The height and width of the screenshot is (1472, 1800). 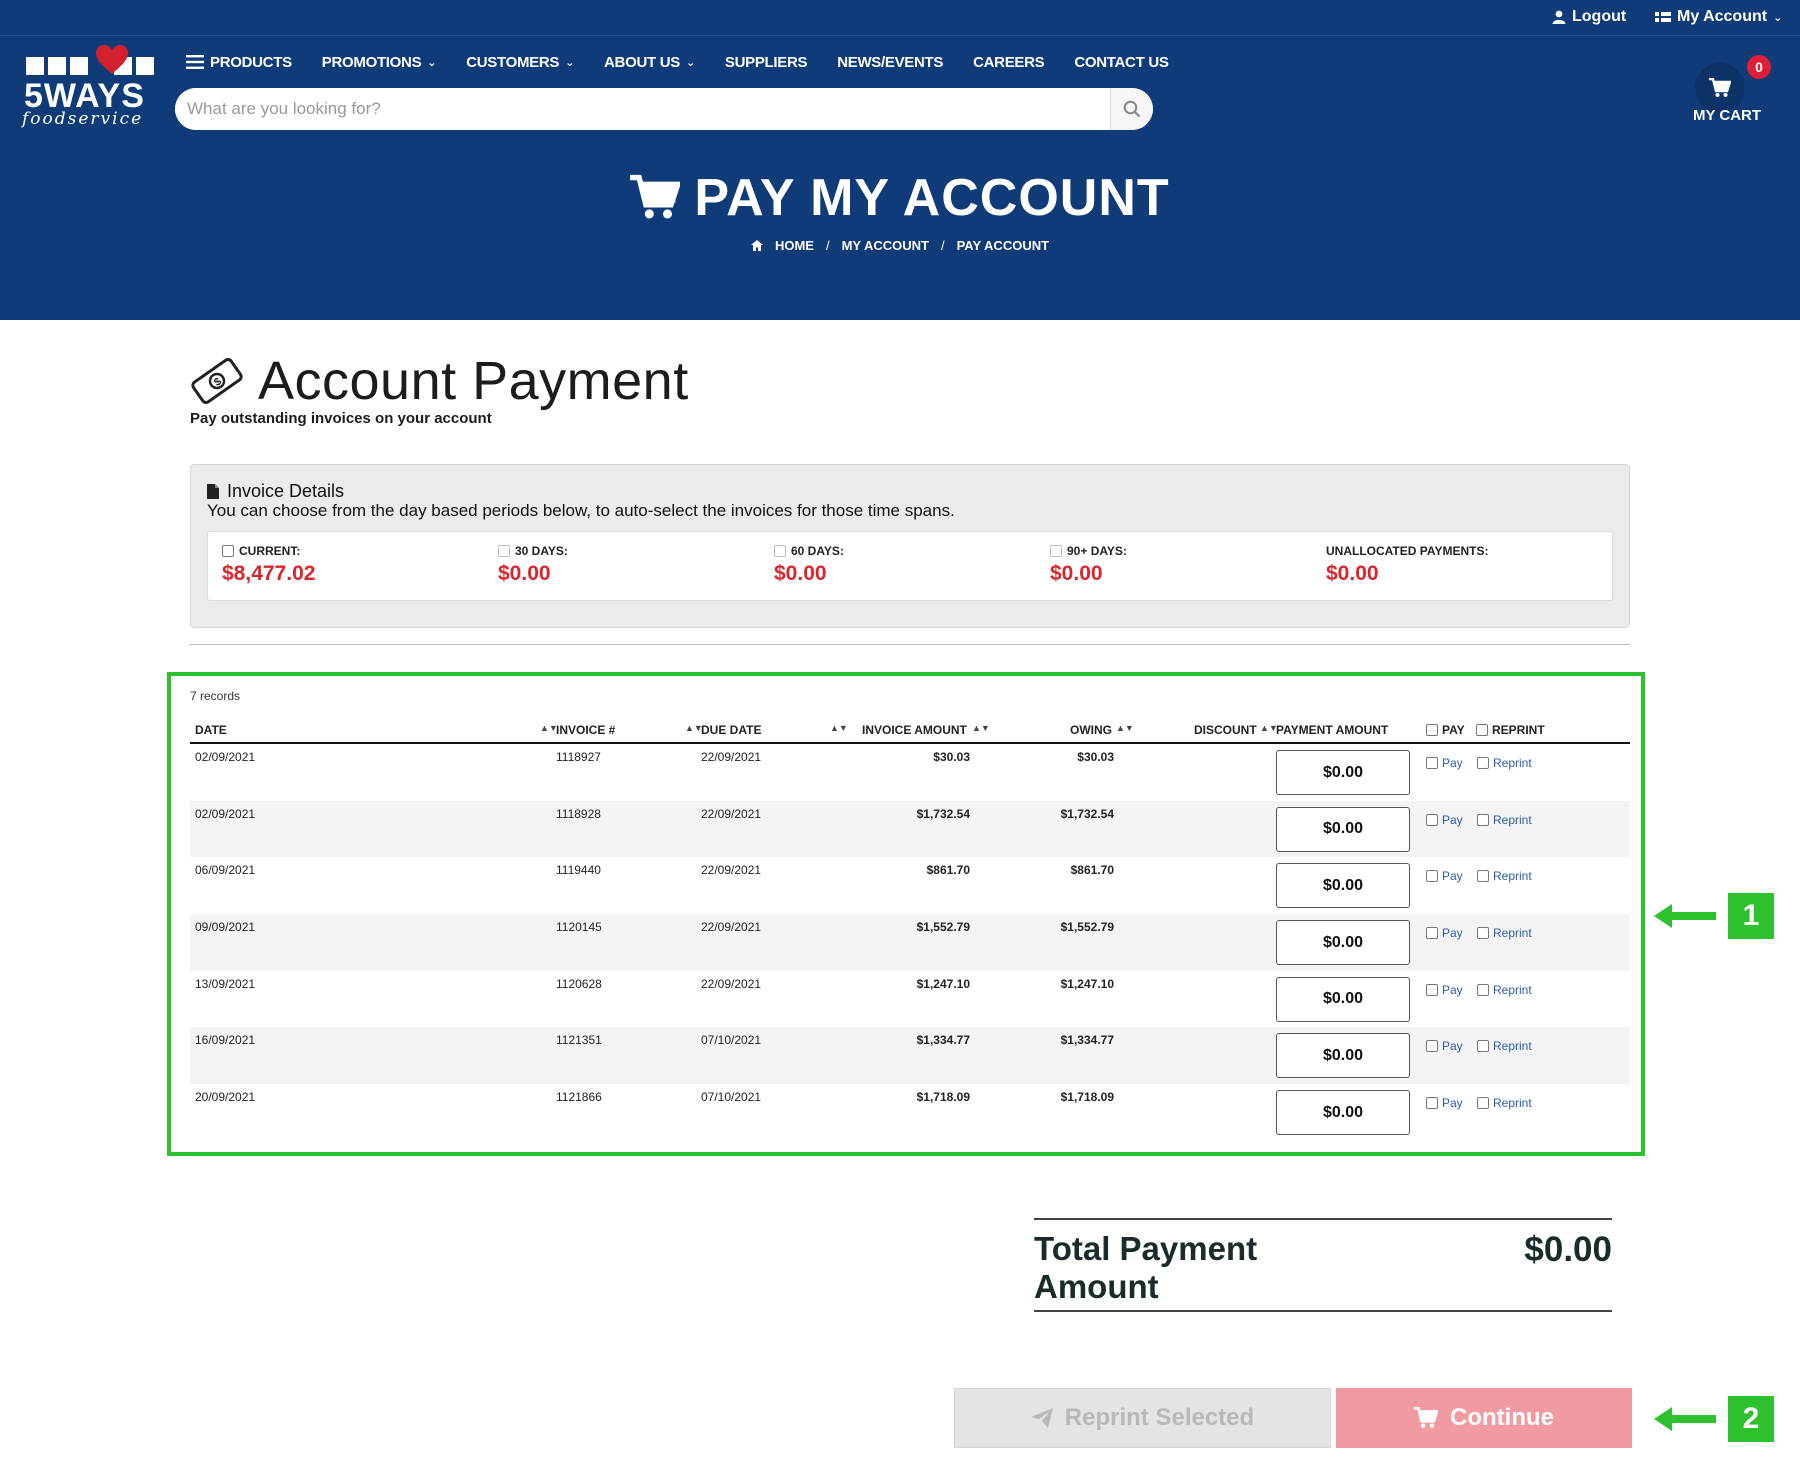 What do you see at coordinates (766, 62) in the screenshot?
I see `nav-suppliers: SUPPLIERS` at bounding box center [766, 62].